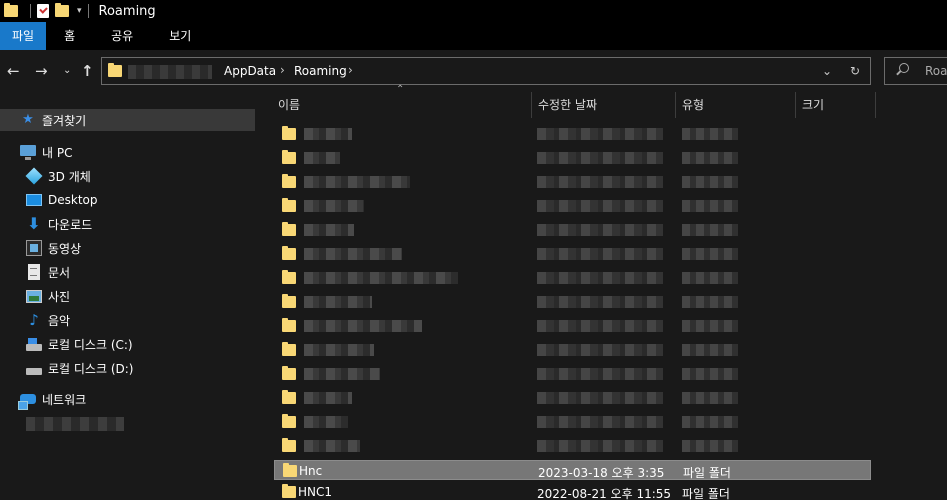 This screenshot has width=947, height=500. What do you see at coordinates (180, 36) in the screenshot?
I see `tab-view: 보기` at bounding box center [180, 36].